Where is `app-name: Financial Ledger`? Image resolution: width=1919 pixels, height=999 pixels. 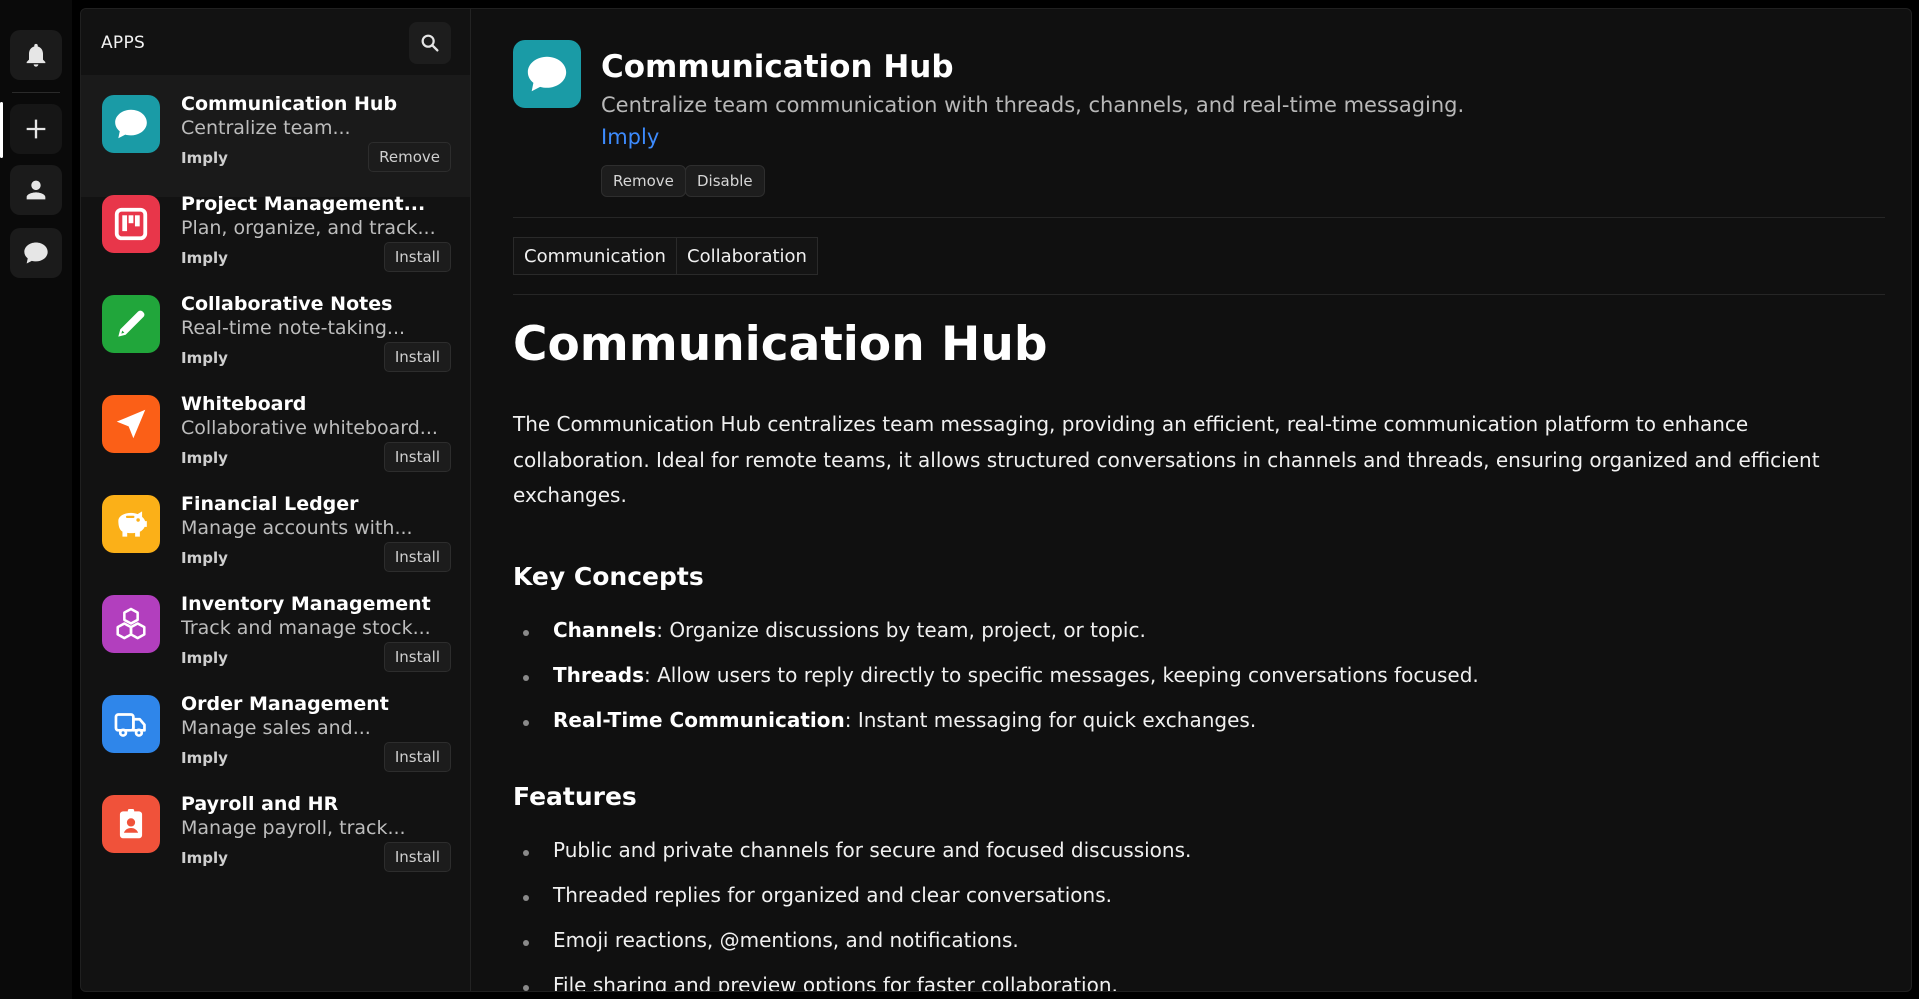
app-name: Financial Ledger is located at coordinates (270, 504).